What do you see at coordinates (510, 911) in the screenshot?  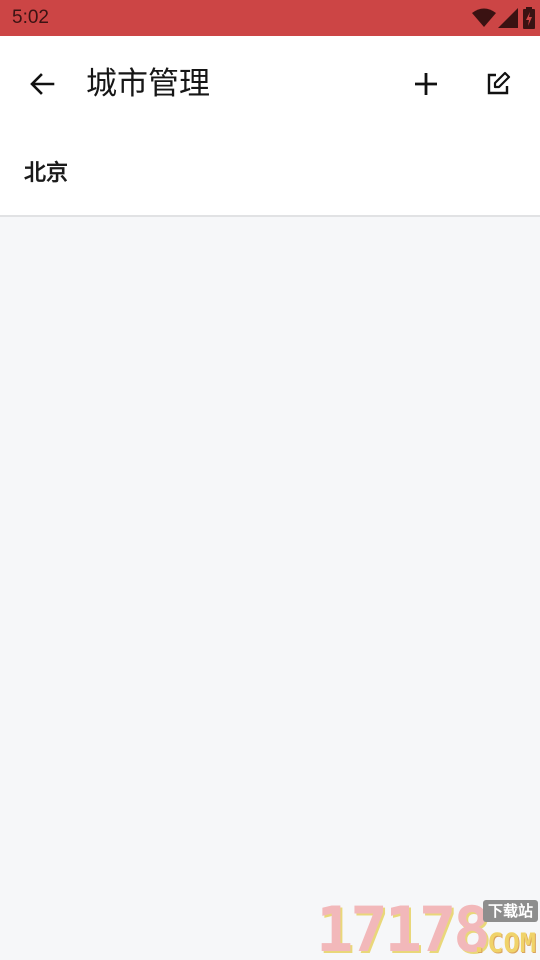 I see `watermark-tag: 下载站` at bounding box center [510, 911].